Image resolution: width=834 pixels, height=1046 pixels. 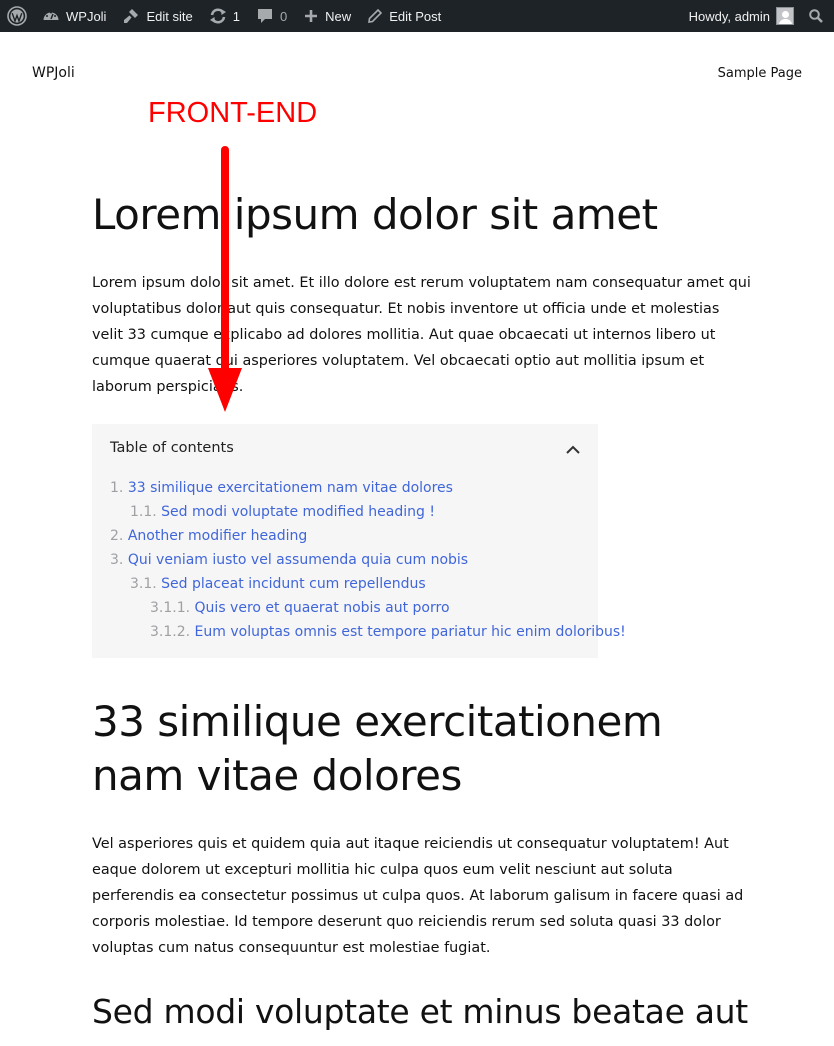 What do you see at coordinates (298, 512) in the screenshot?
I see `toc-item-link: Sed modi voluptate modified heading !` at bounding box center [298, 512].